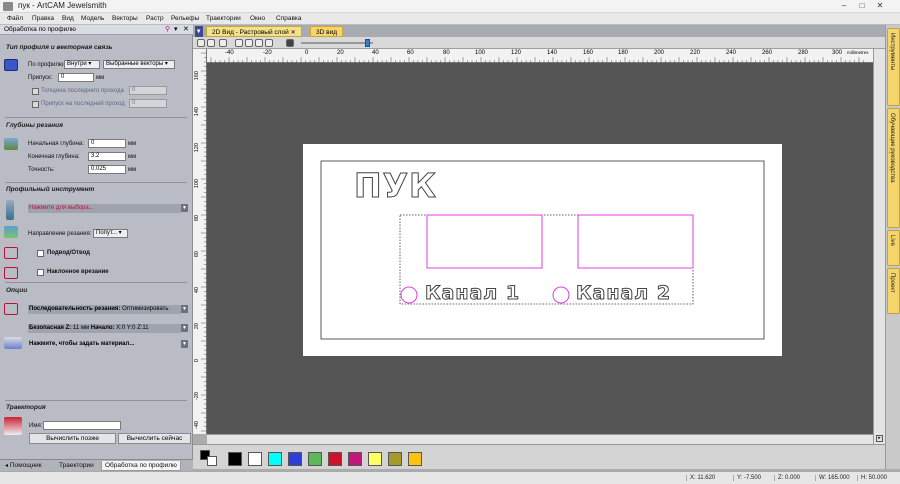 Image resolution: width=900 pixels, height=484 pixels. Describe the element at coordinates (11, 144) in the screenshot. I see `depth-icon` at that location.